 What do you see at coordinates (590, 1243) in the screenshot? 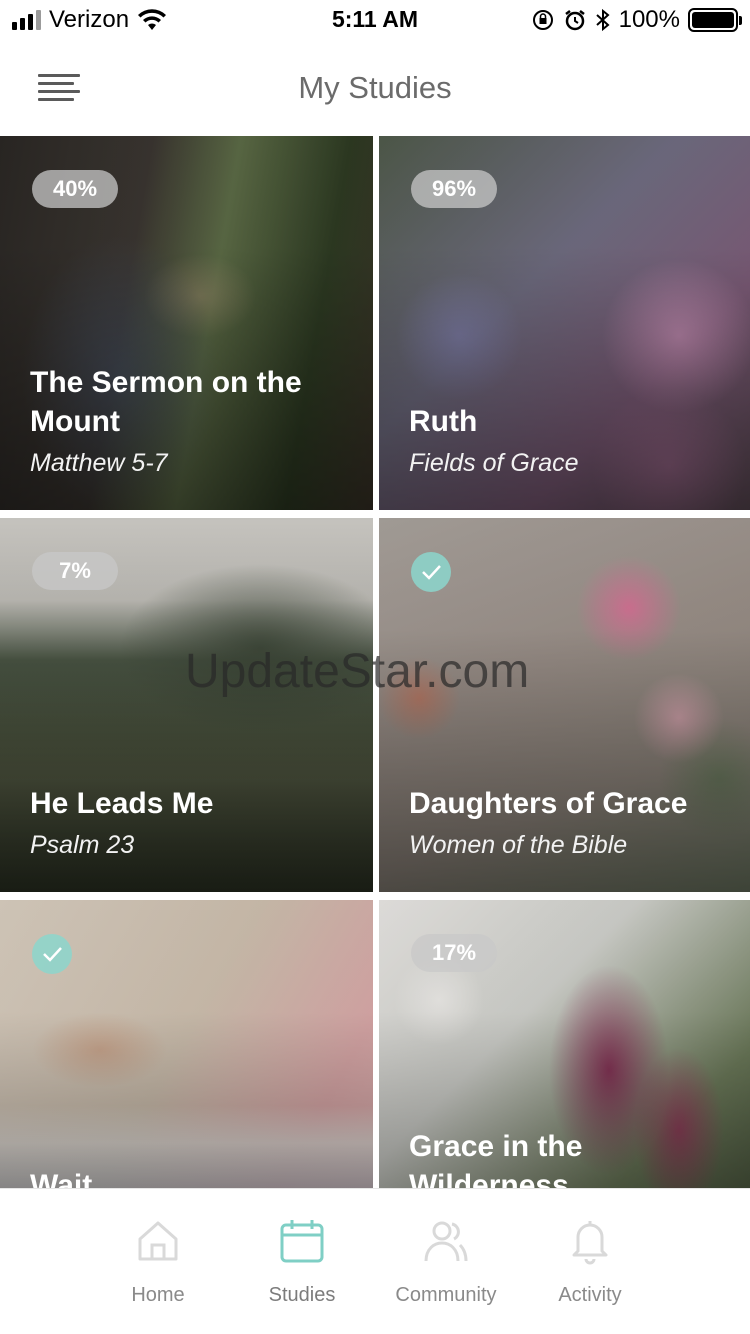
I see `bell-icon` at bounding box center [590, 1243].